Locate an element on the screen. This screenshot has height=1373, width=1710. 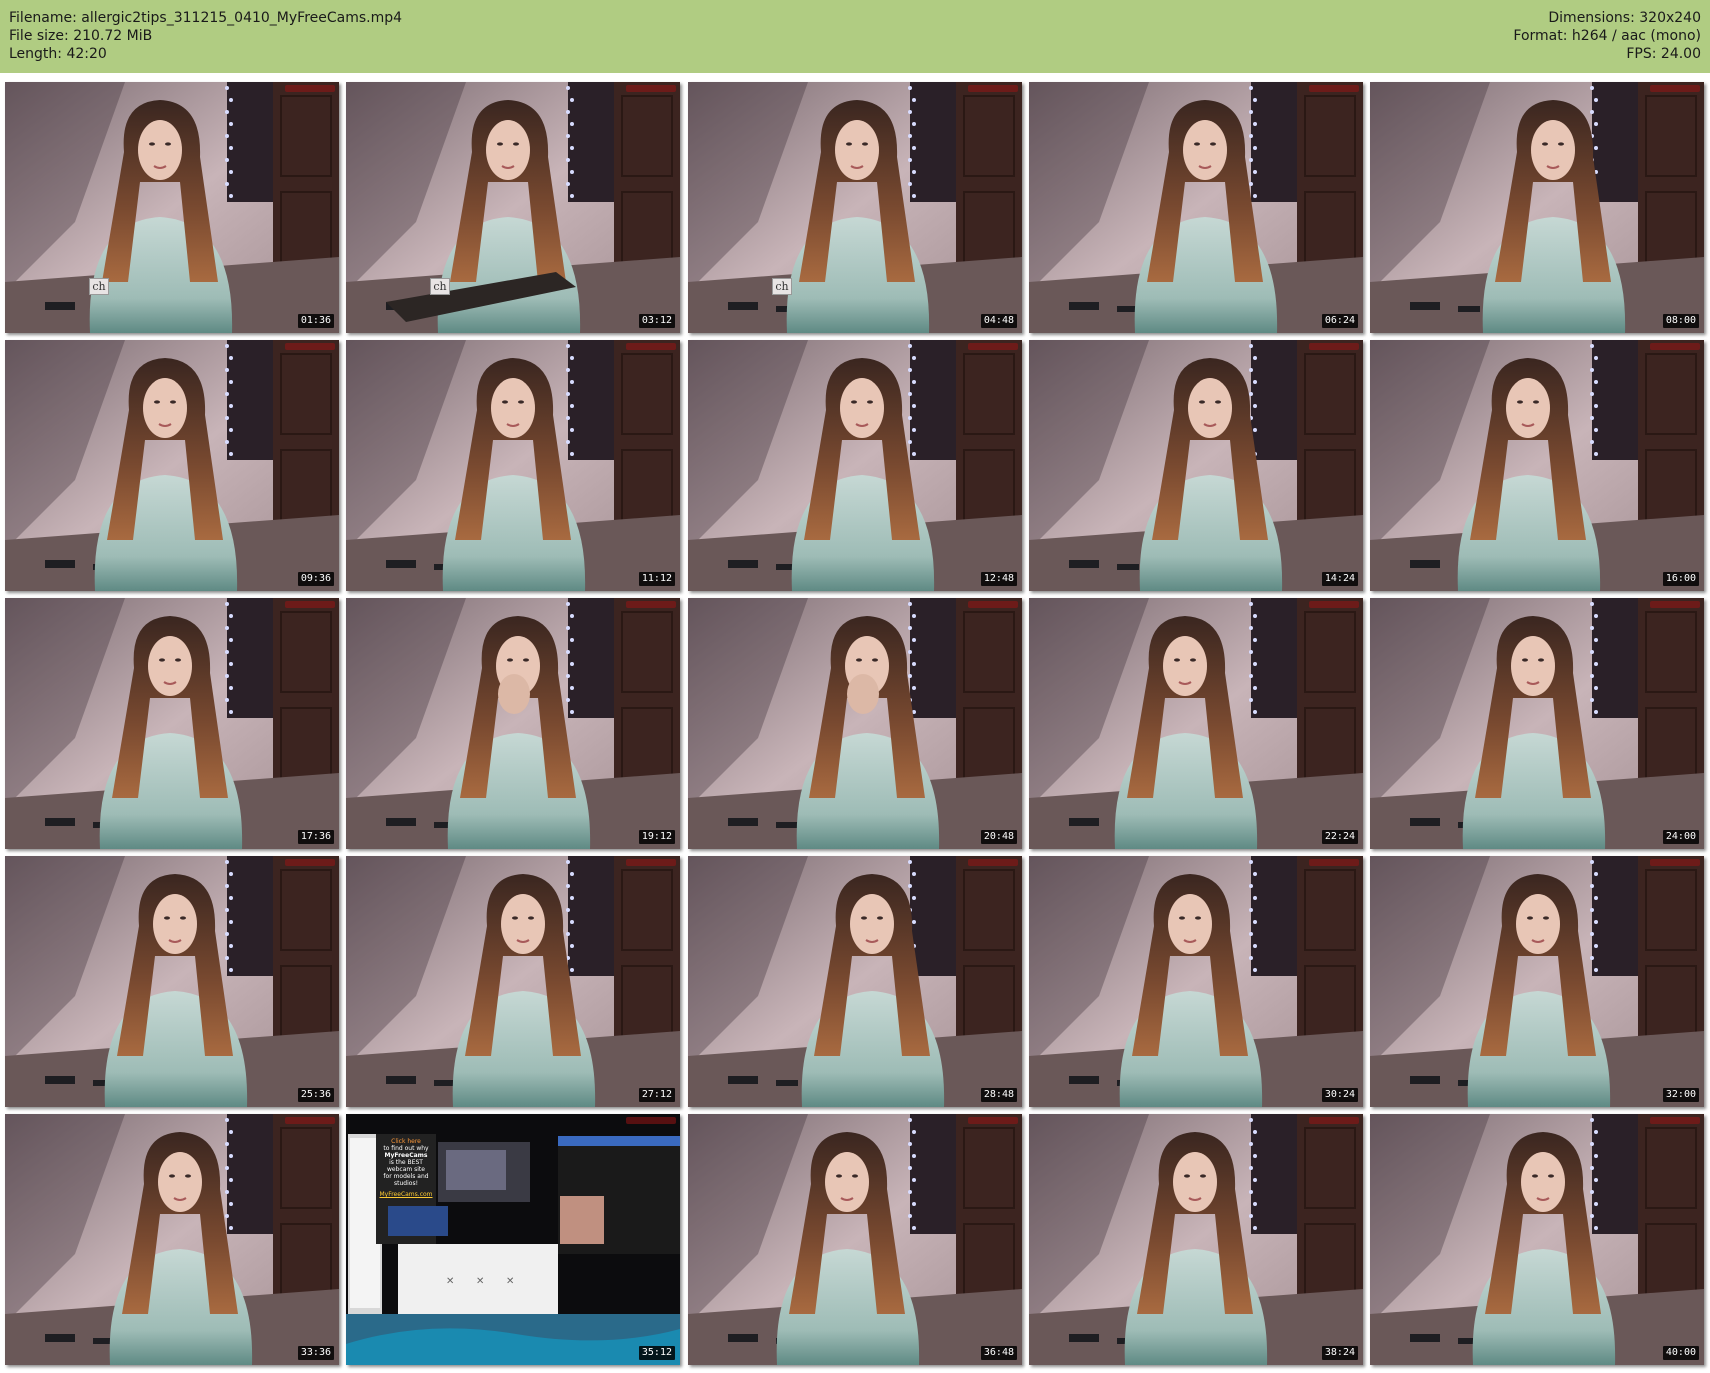
timestamp-label: 11:12 is located at coordinates (656, 579).